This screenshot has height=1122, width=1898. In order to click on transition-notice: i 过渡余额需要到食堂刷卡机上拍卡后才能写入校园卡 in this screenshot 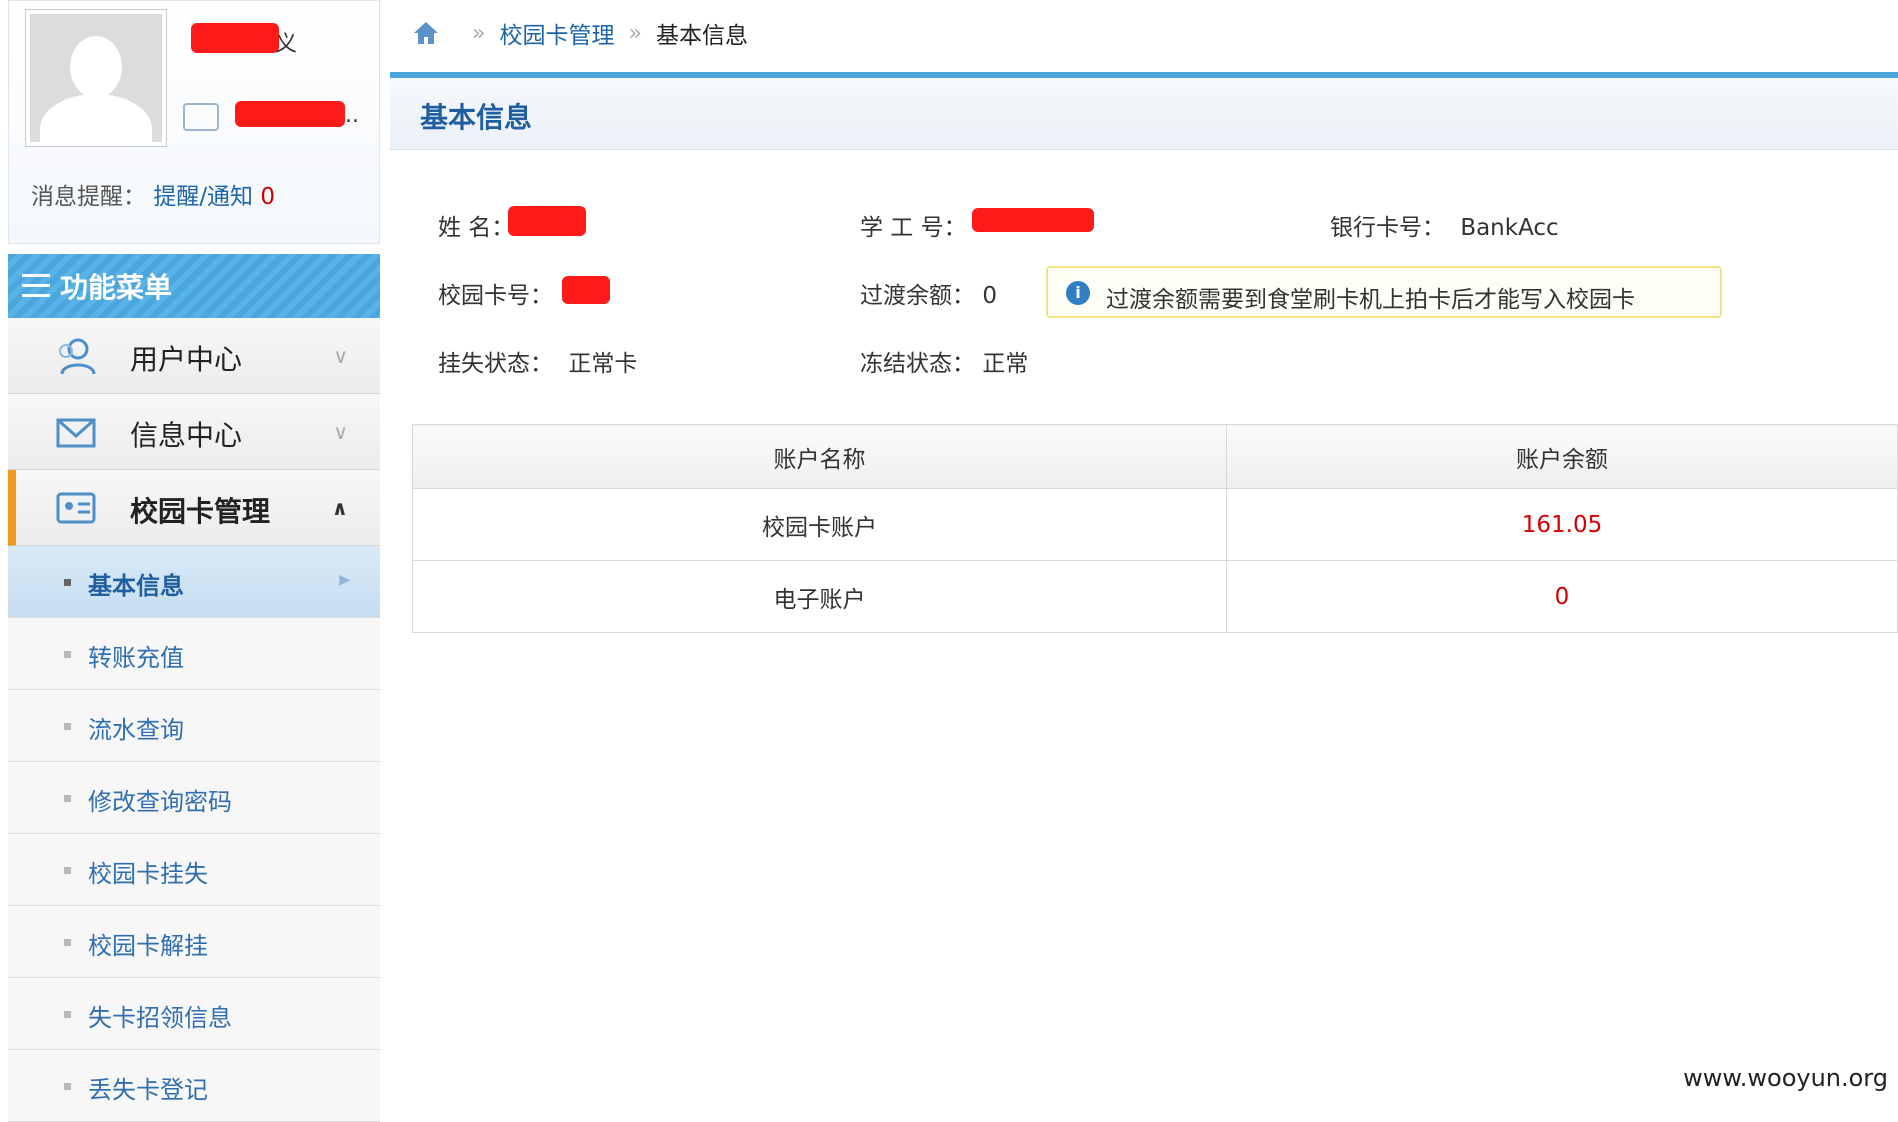, I will do `click(1384, 292)`.